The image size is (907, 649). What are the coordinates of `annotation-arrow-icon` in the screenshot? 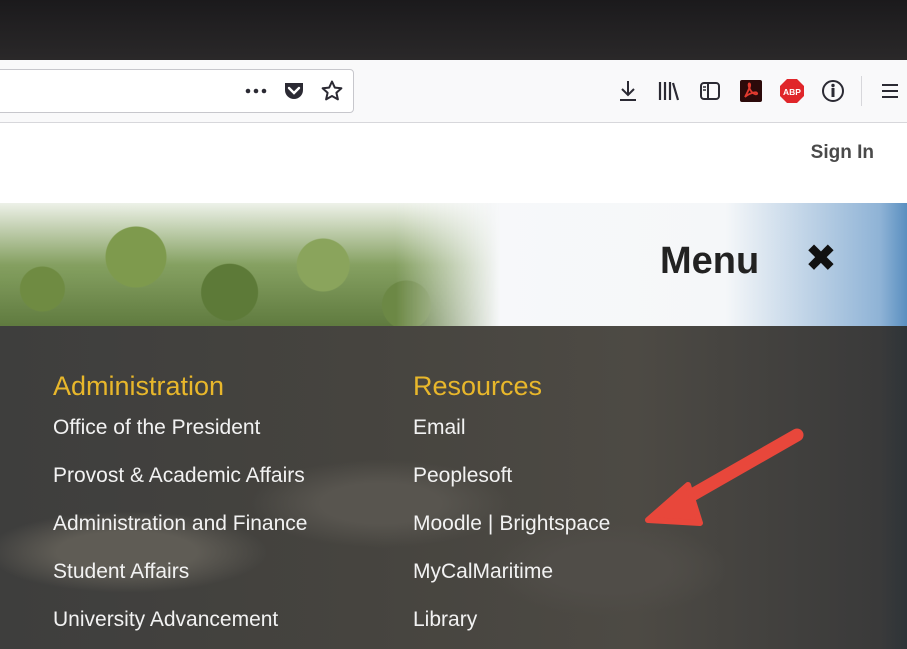 It's located at (724, 477).